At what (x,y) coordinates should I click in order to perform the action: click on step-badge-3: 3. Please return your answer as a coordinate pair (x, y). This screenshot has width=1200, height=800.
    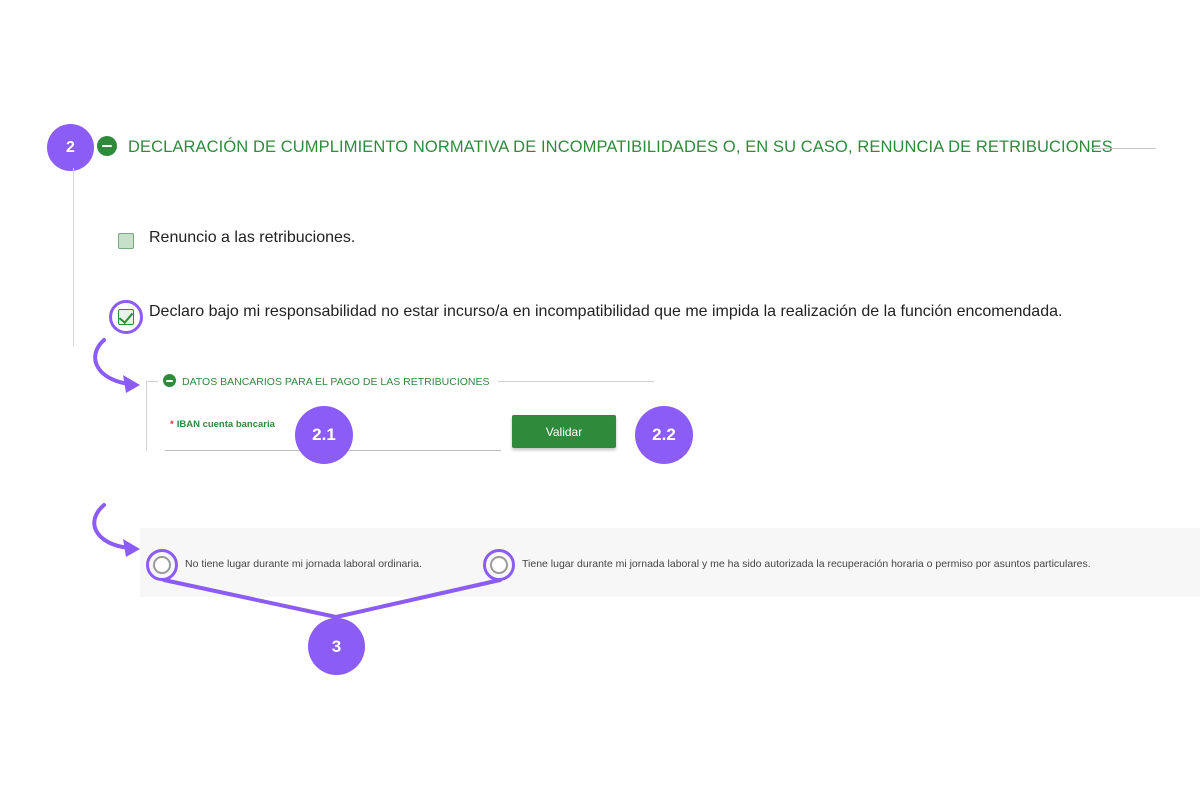
    Looking at the image, I should click on (336, 646).